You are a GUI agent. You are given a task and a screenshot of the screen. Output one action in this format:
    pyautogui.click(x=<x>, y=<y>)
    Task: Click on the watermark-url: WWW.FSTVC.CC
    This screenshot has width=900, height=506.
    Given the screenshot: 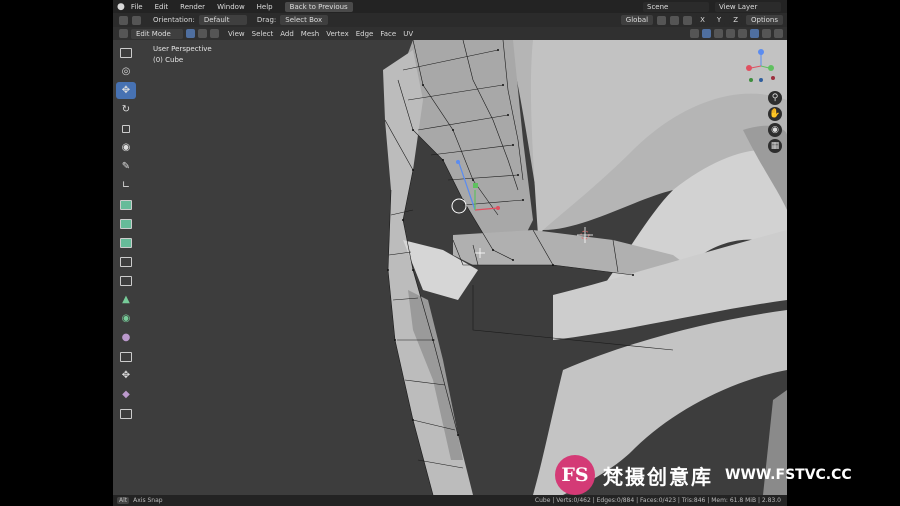 What is the action you would take?
    pyautogui.click(x=788, y=475)
    